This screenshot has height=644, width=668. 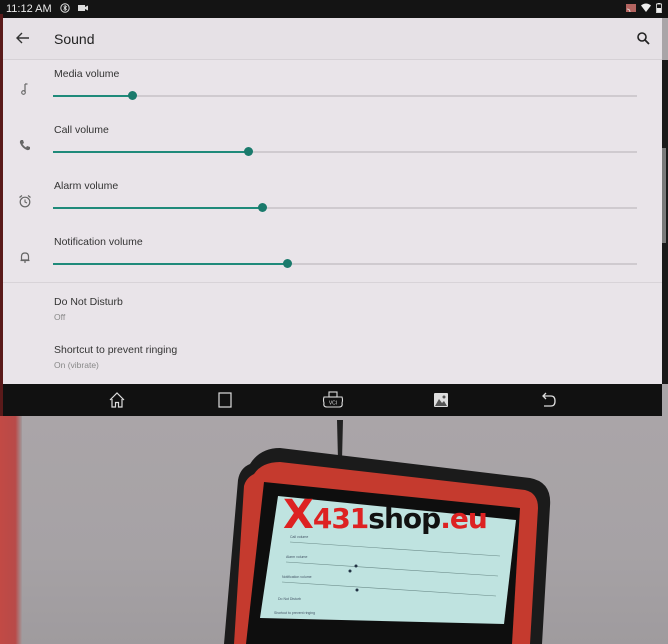 I want to click on home-button, so click(x=117, y=400).